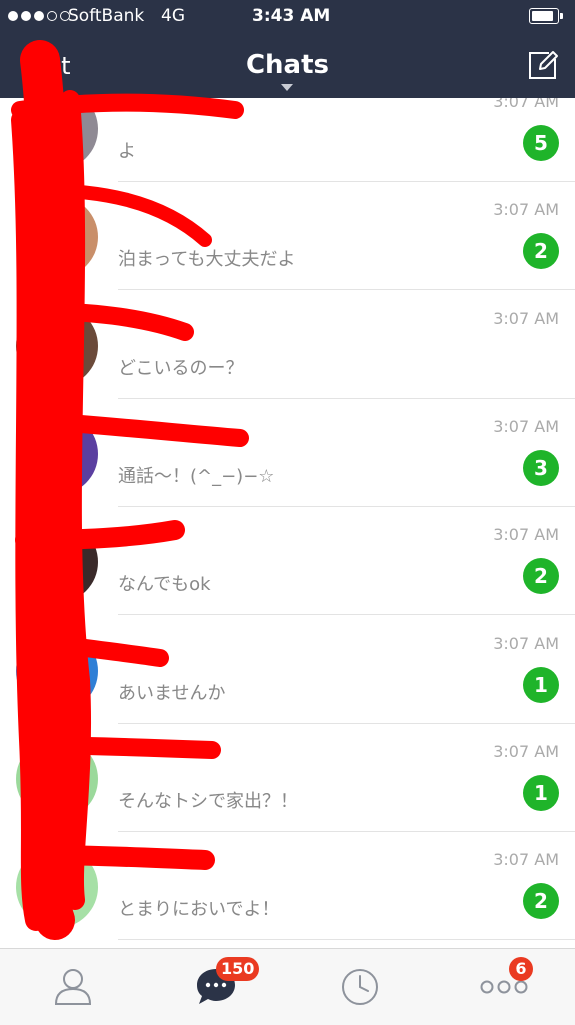 The image size is (575, 1025). What do you see at coordinates (127, 151) in the screenshot?
I see `chat-last-message: よ` at bounding box center [127, 151].